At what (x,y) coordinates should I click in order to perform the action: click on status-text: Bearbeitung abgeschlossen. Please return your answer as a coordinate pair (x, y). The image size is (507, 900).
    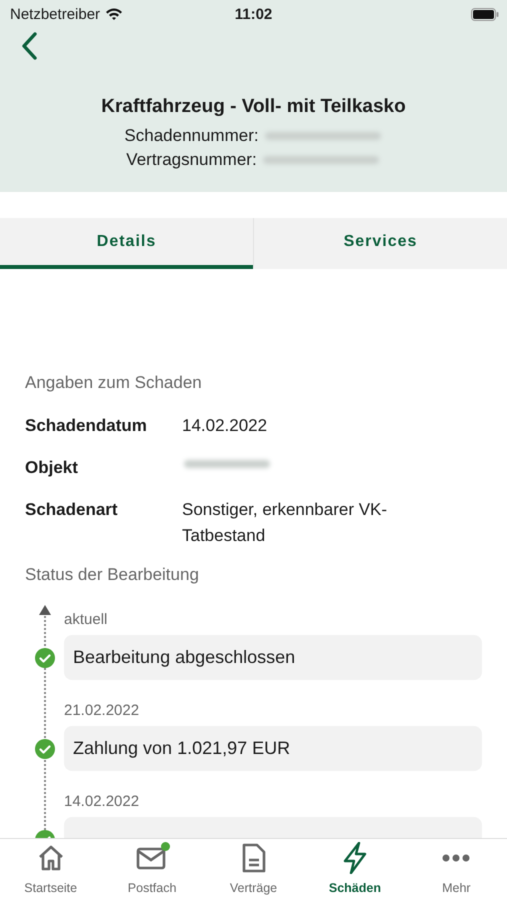
    Looking at the image, I should click on (184, 657).